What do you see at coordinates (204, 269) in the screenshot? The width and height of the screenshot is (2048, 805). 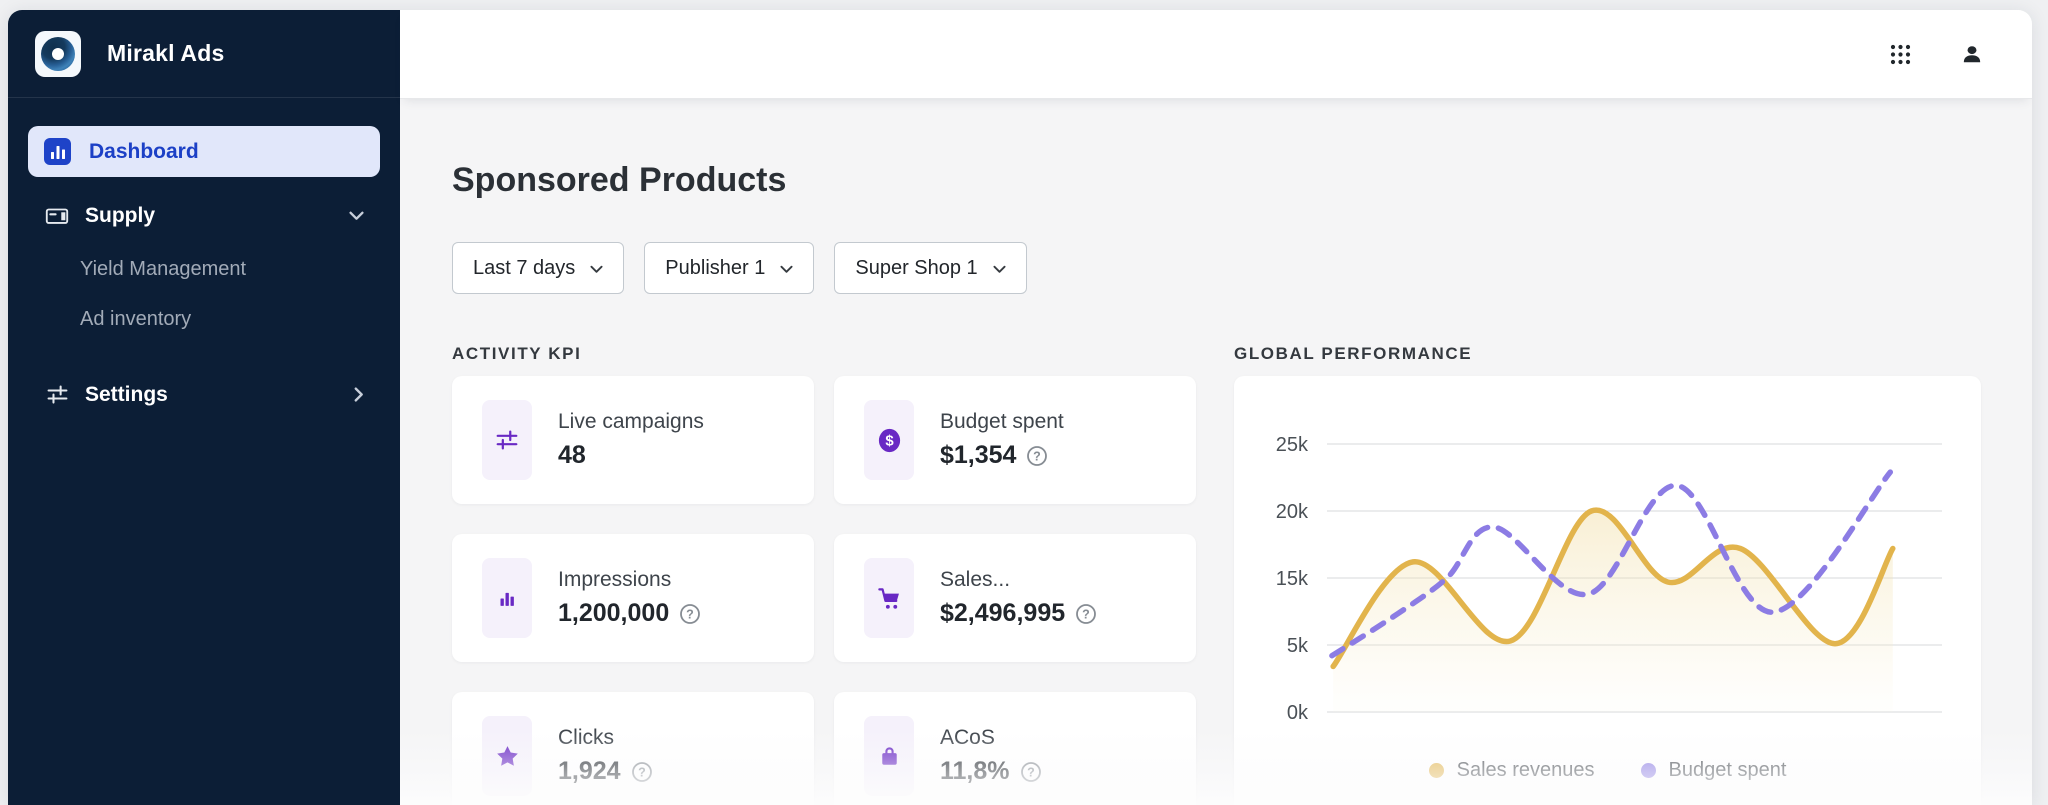 I see `sidebar-item-yield-management: Yield Management` at bounding box center [204, 269].